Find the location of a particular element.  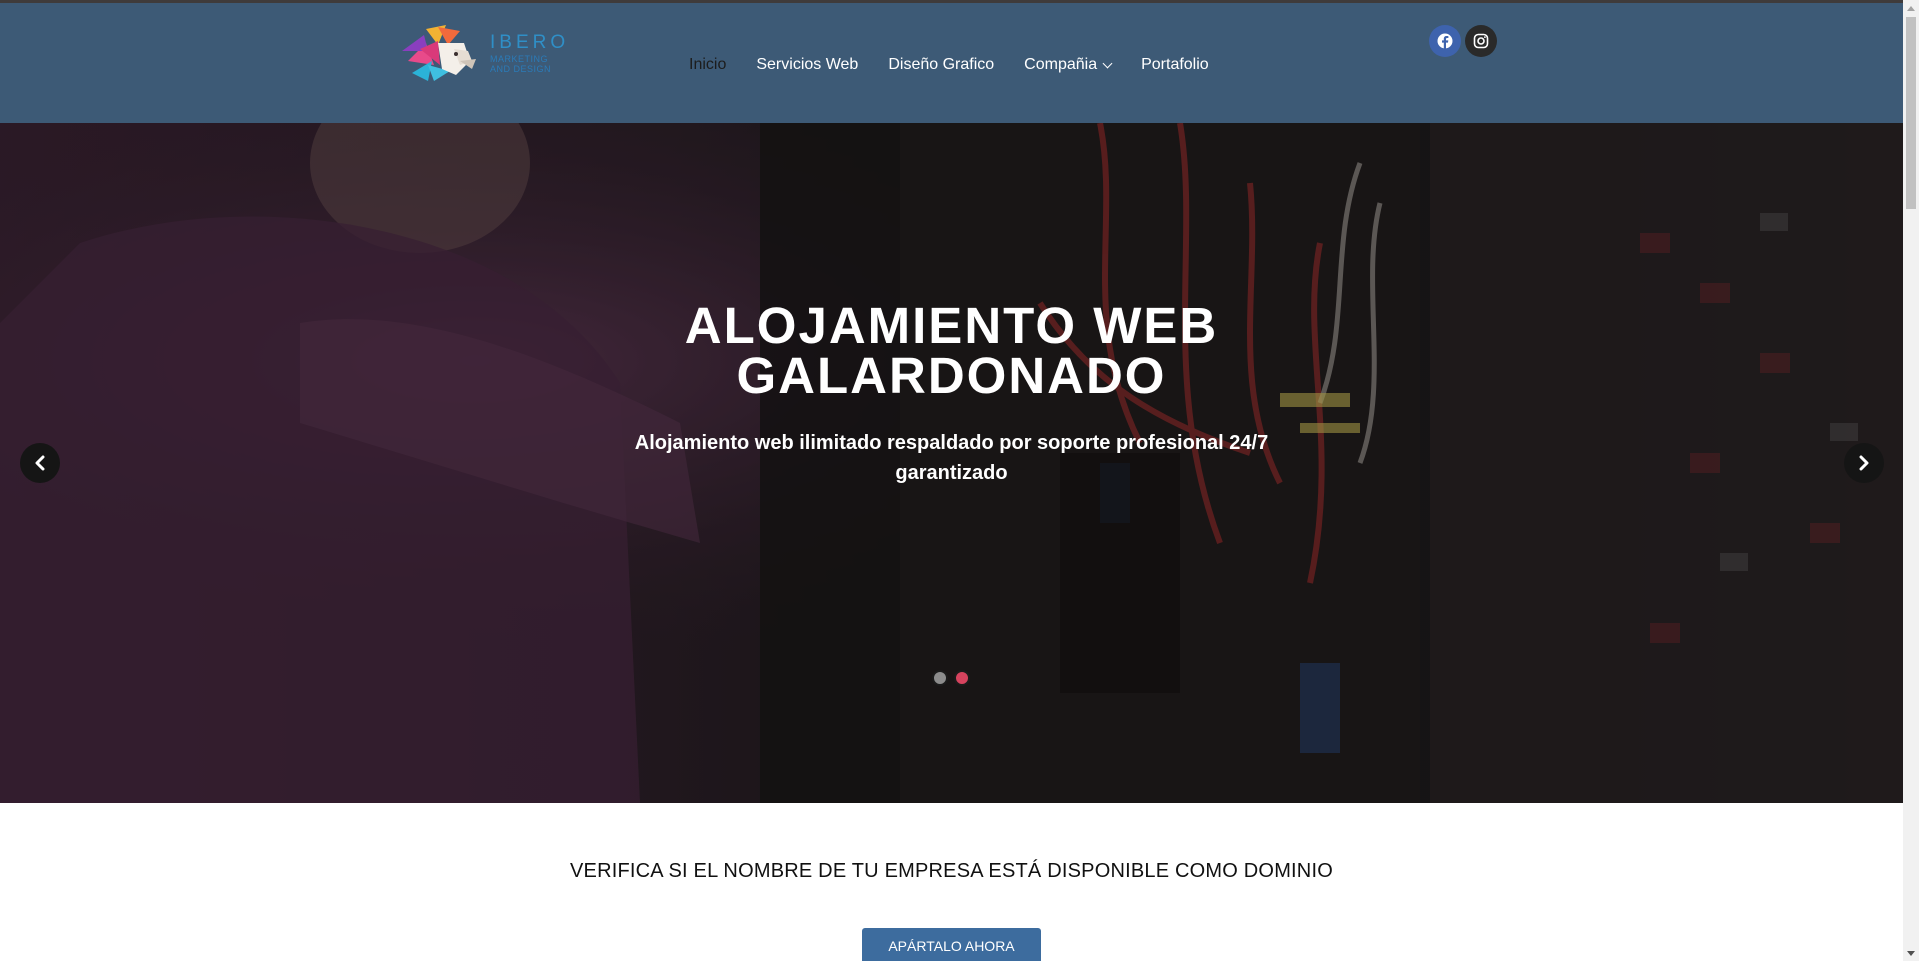

slider-dot-2-active is located at coordinates (962, 678).